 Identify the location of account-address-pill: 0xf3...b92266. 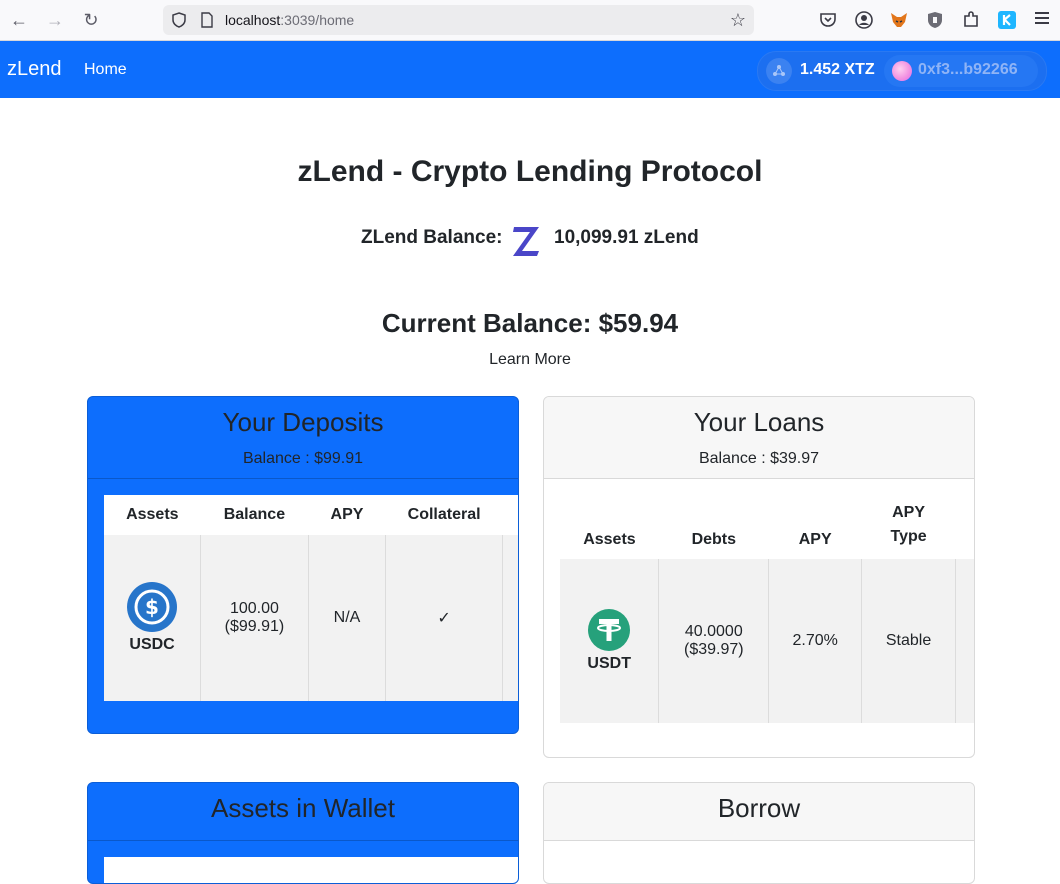
(961, 71).